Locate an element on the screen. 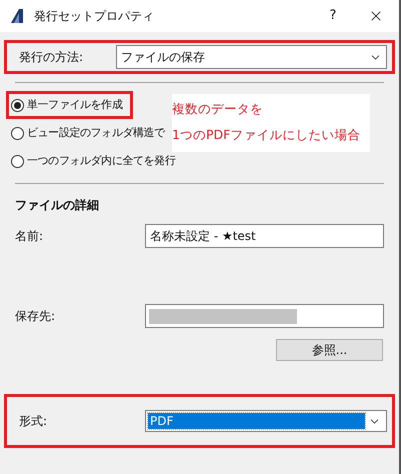  radio-label: 一つのフォルダ内に全てを発行 is located at coordinates (101, 160).